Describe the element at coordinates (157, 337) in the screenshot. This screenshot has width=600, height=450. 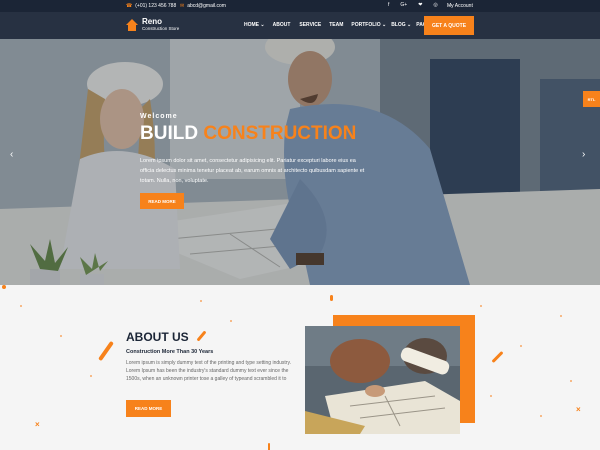
I see `about-title: ABOUT US` at that location.